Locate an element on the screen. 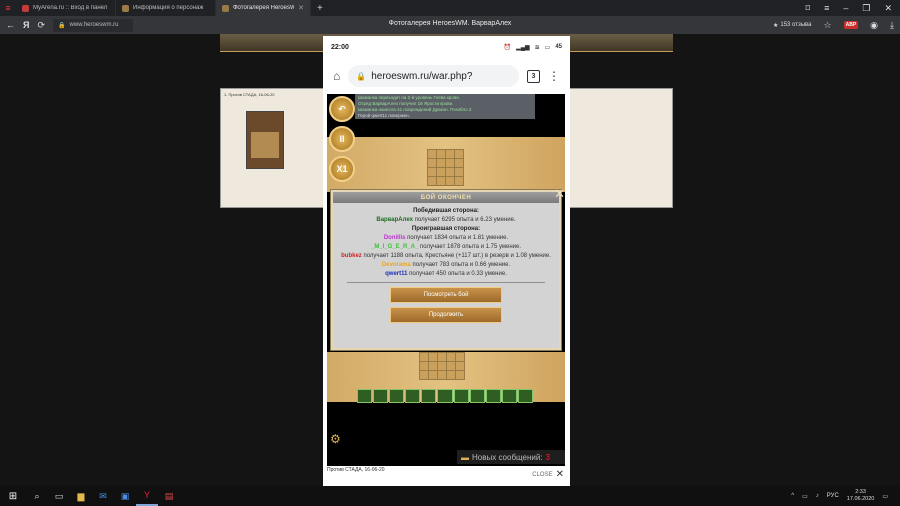  back-icon: ← is located at coordinates (10, 25).